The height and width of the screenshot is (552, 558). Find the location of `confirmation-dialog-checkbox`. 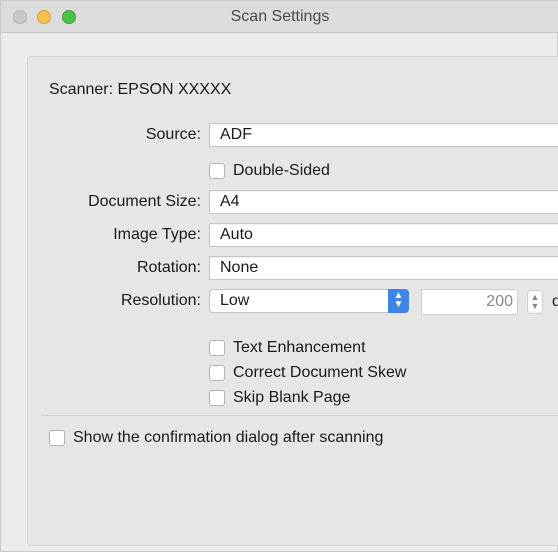

confirmation-dialog-checkbox is located at coordinates (57, 438).